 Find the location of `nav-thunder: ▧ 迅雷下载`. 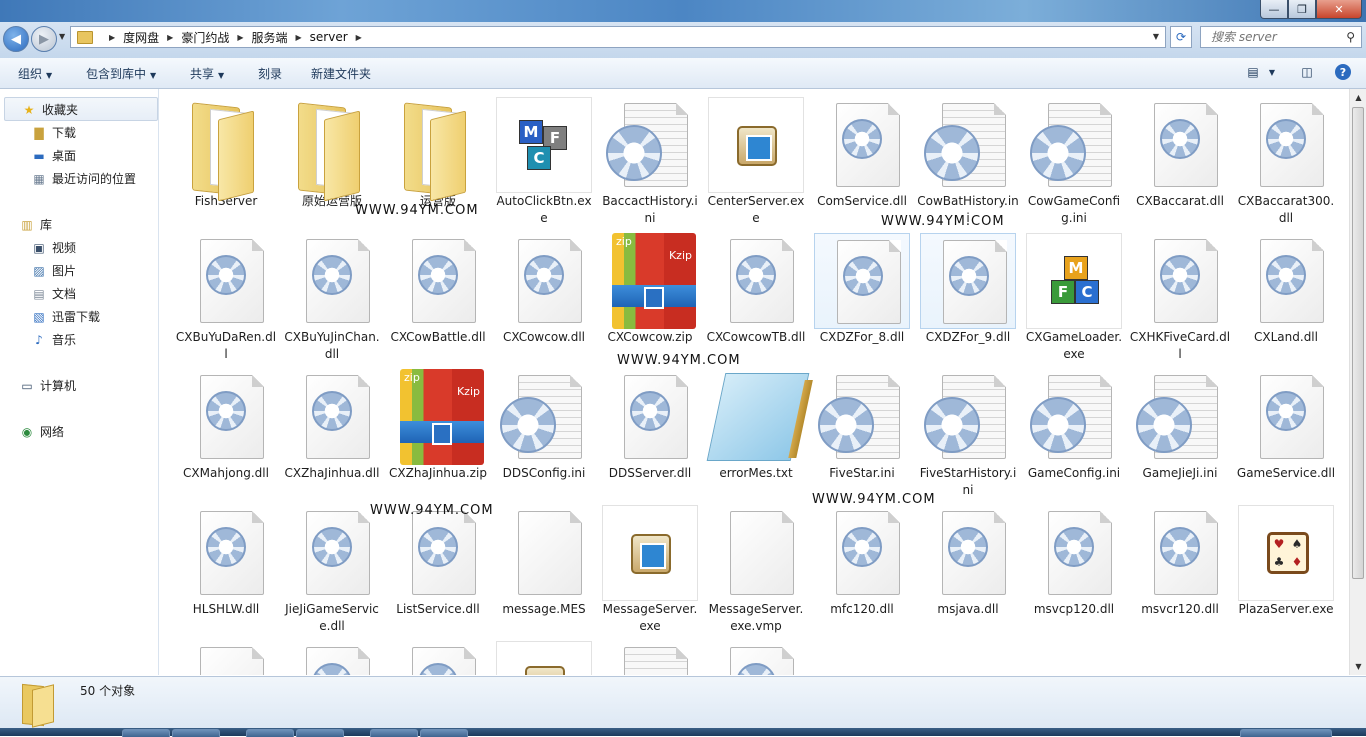

nav-thunder: ▧ 迅雷下载 is located at coordinates (66, 316).